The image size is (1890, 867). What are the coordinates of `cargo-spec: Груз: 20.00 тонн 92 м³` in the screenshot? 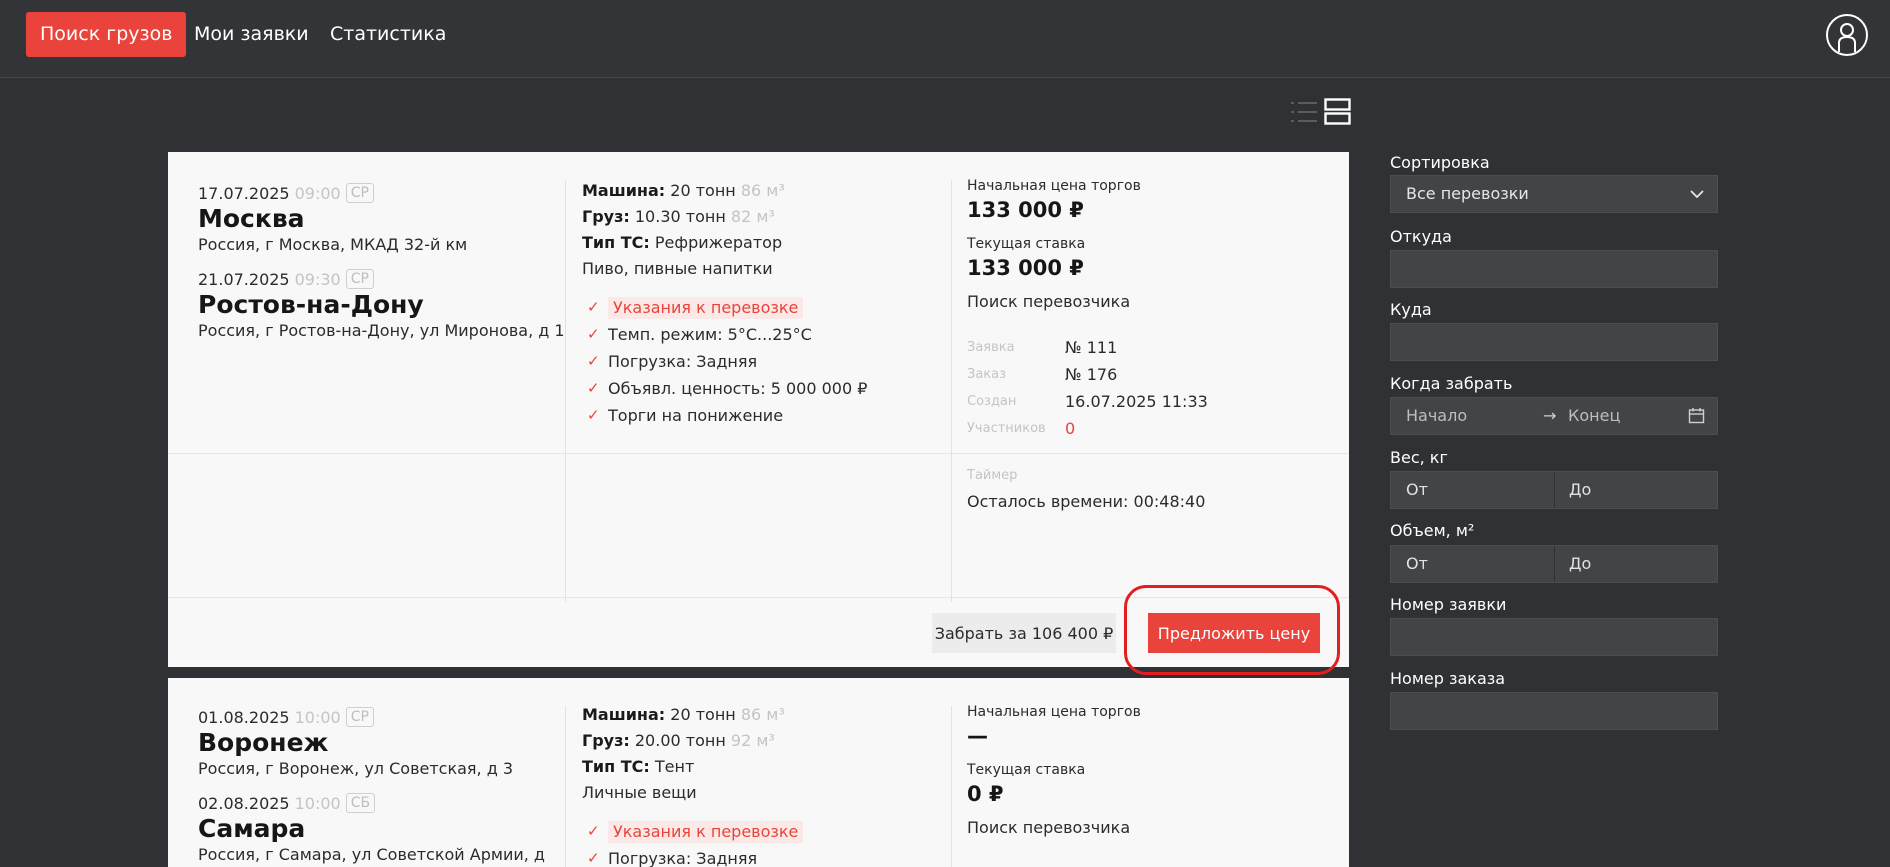 It's located at (678, 740).